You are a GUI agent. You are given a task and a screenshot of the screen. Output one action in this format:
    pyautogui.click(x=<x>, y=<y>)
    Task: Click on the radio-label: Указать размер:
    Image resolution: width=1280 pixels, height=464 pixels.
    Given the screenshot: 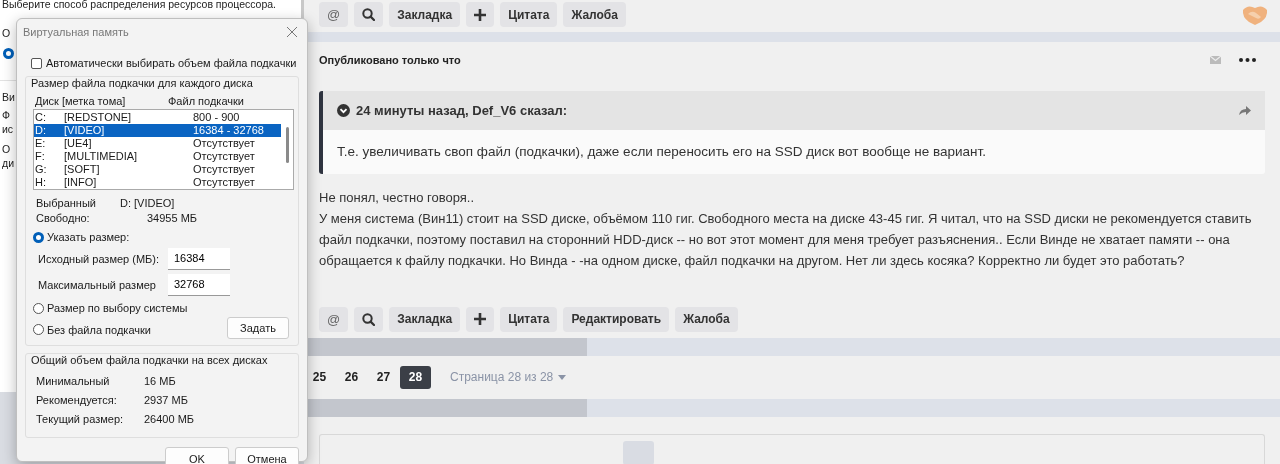 What is the action you would take?
    pyautogui.click(x=88, y=237)
    